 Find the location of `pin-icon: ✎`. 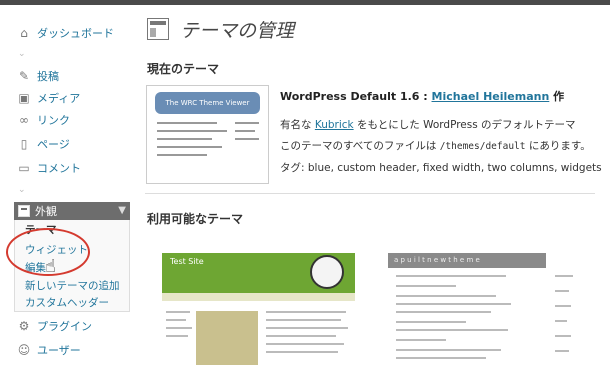

pin-icon: ✎ is located at coordinates (24, 76).